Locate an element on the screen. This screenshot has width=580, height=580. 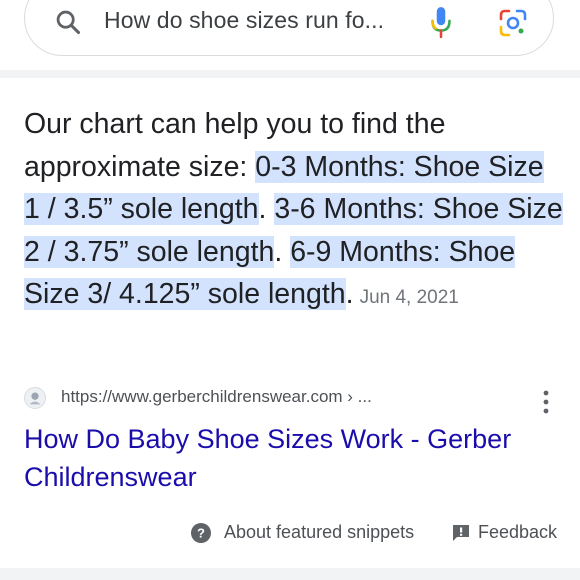
section-divider is located at coordinates (290, 74).